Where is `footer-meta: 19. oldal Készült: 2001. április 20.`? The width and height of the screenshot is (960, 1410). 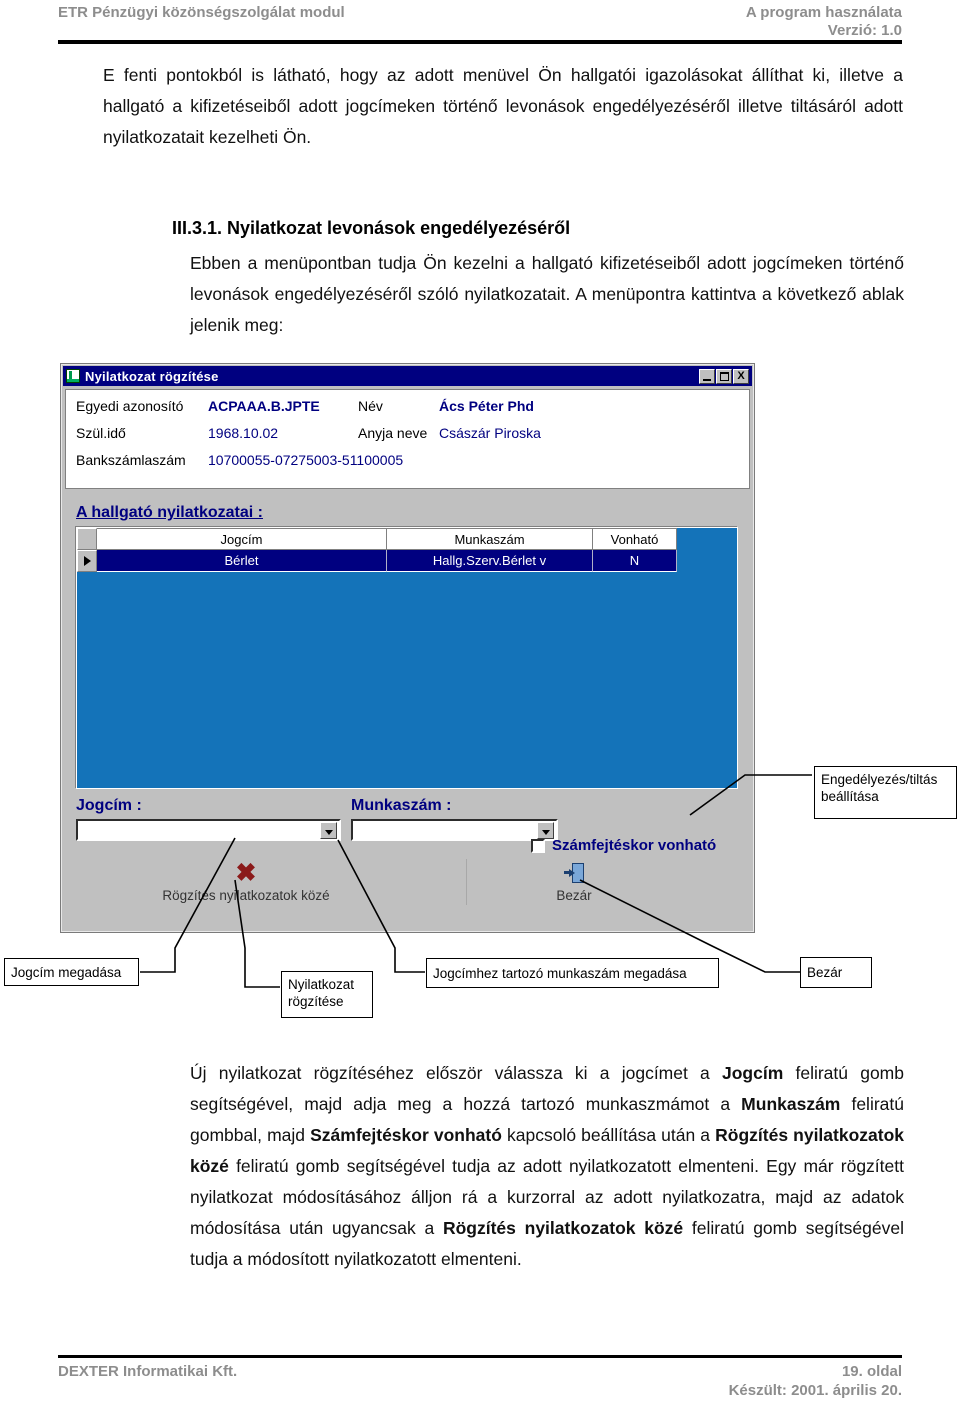
footer-meta: 19. oldal Készült: 2001. április 20. is located at coordinates (815, 1381).